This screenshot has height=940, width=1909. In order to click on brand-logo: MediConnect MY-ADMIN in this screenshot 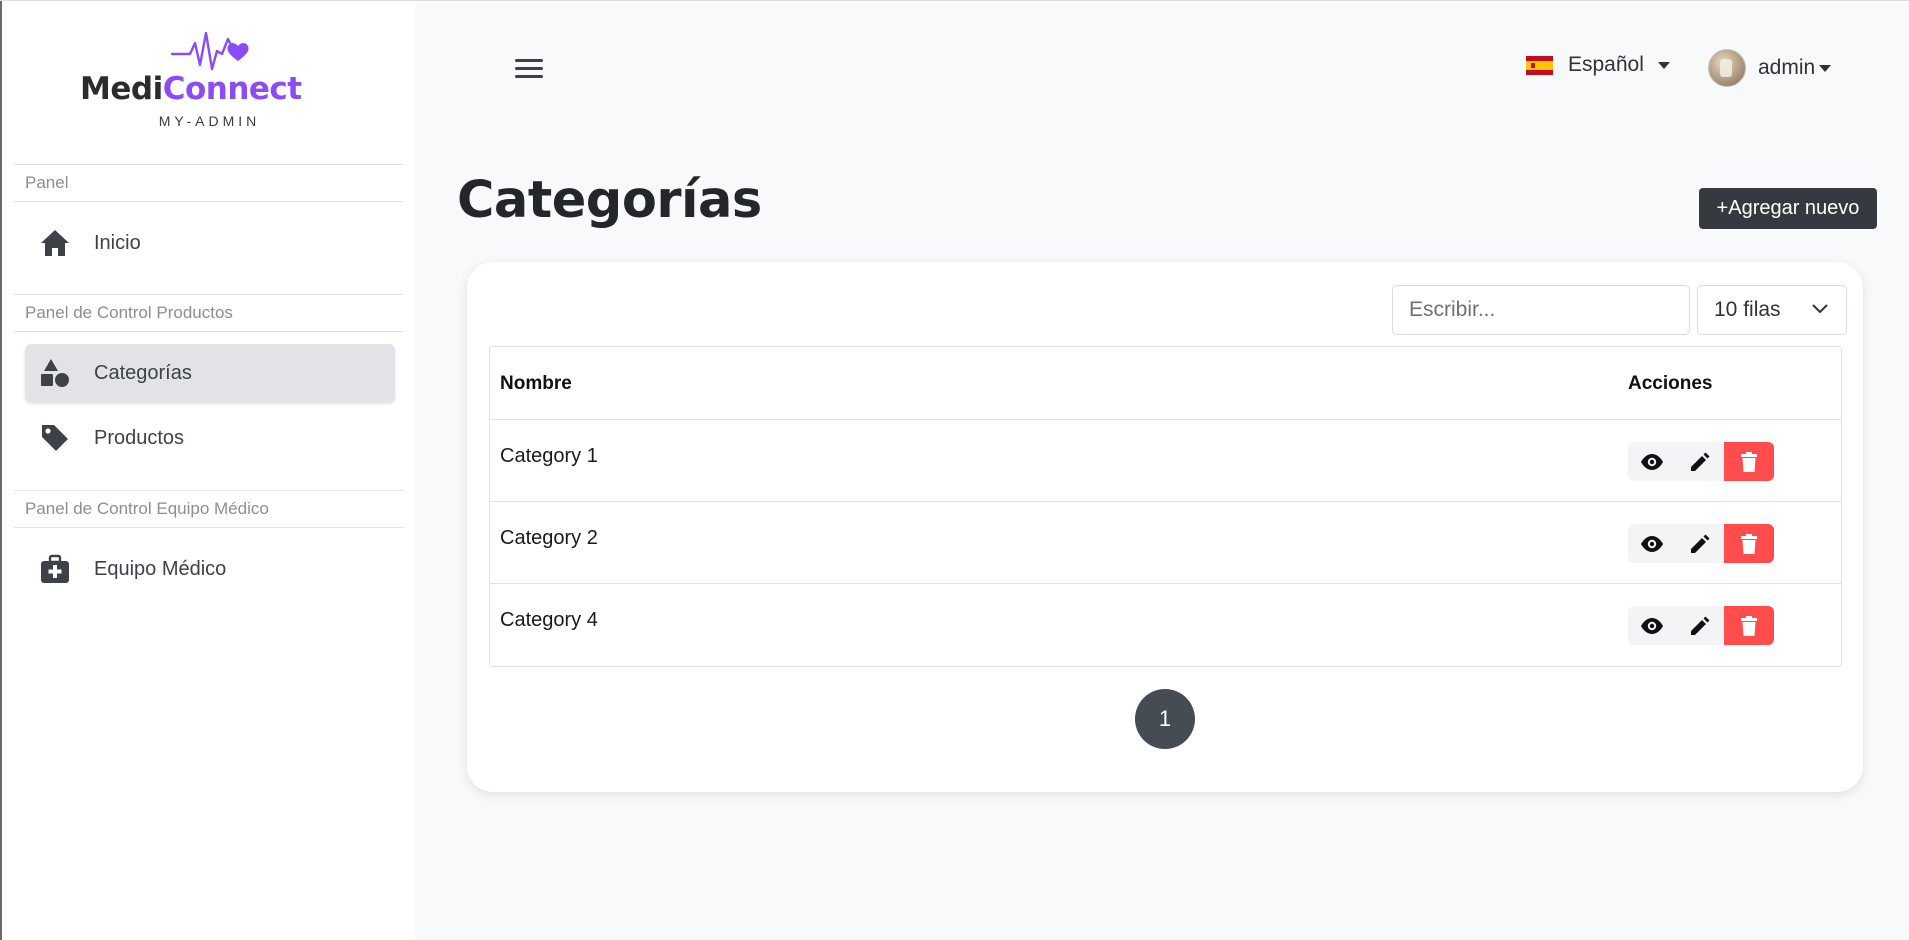, I will do `click(209, 83)`.